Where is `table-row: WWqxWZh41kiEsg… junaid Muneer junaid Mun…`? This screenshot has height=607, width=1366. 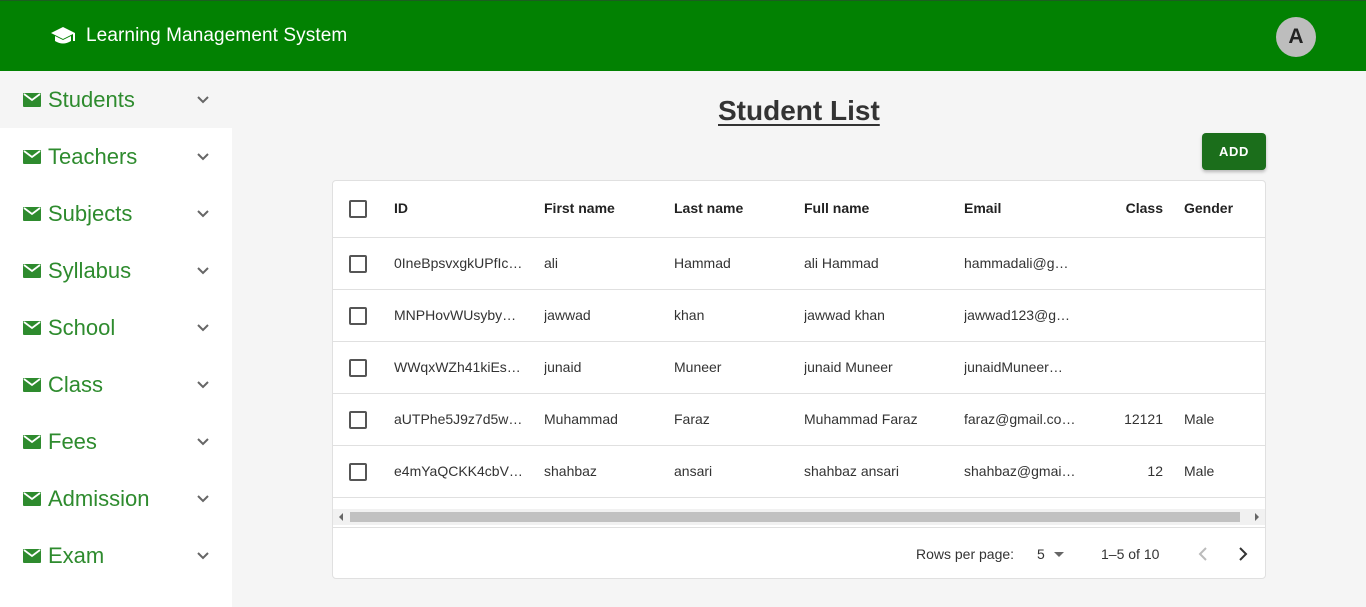 table-row: WWqxWZh41kiEsg… junaid Muneer junaid Mun… is located at coordinates (799, 368).